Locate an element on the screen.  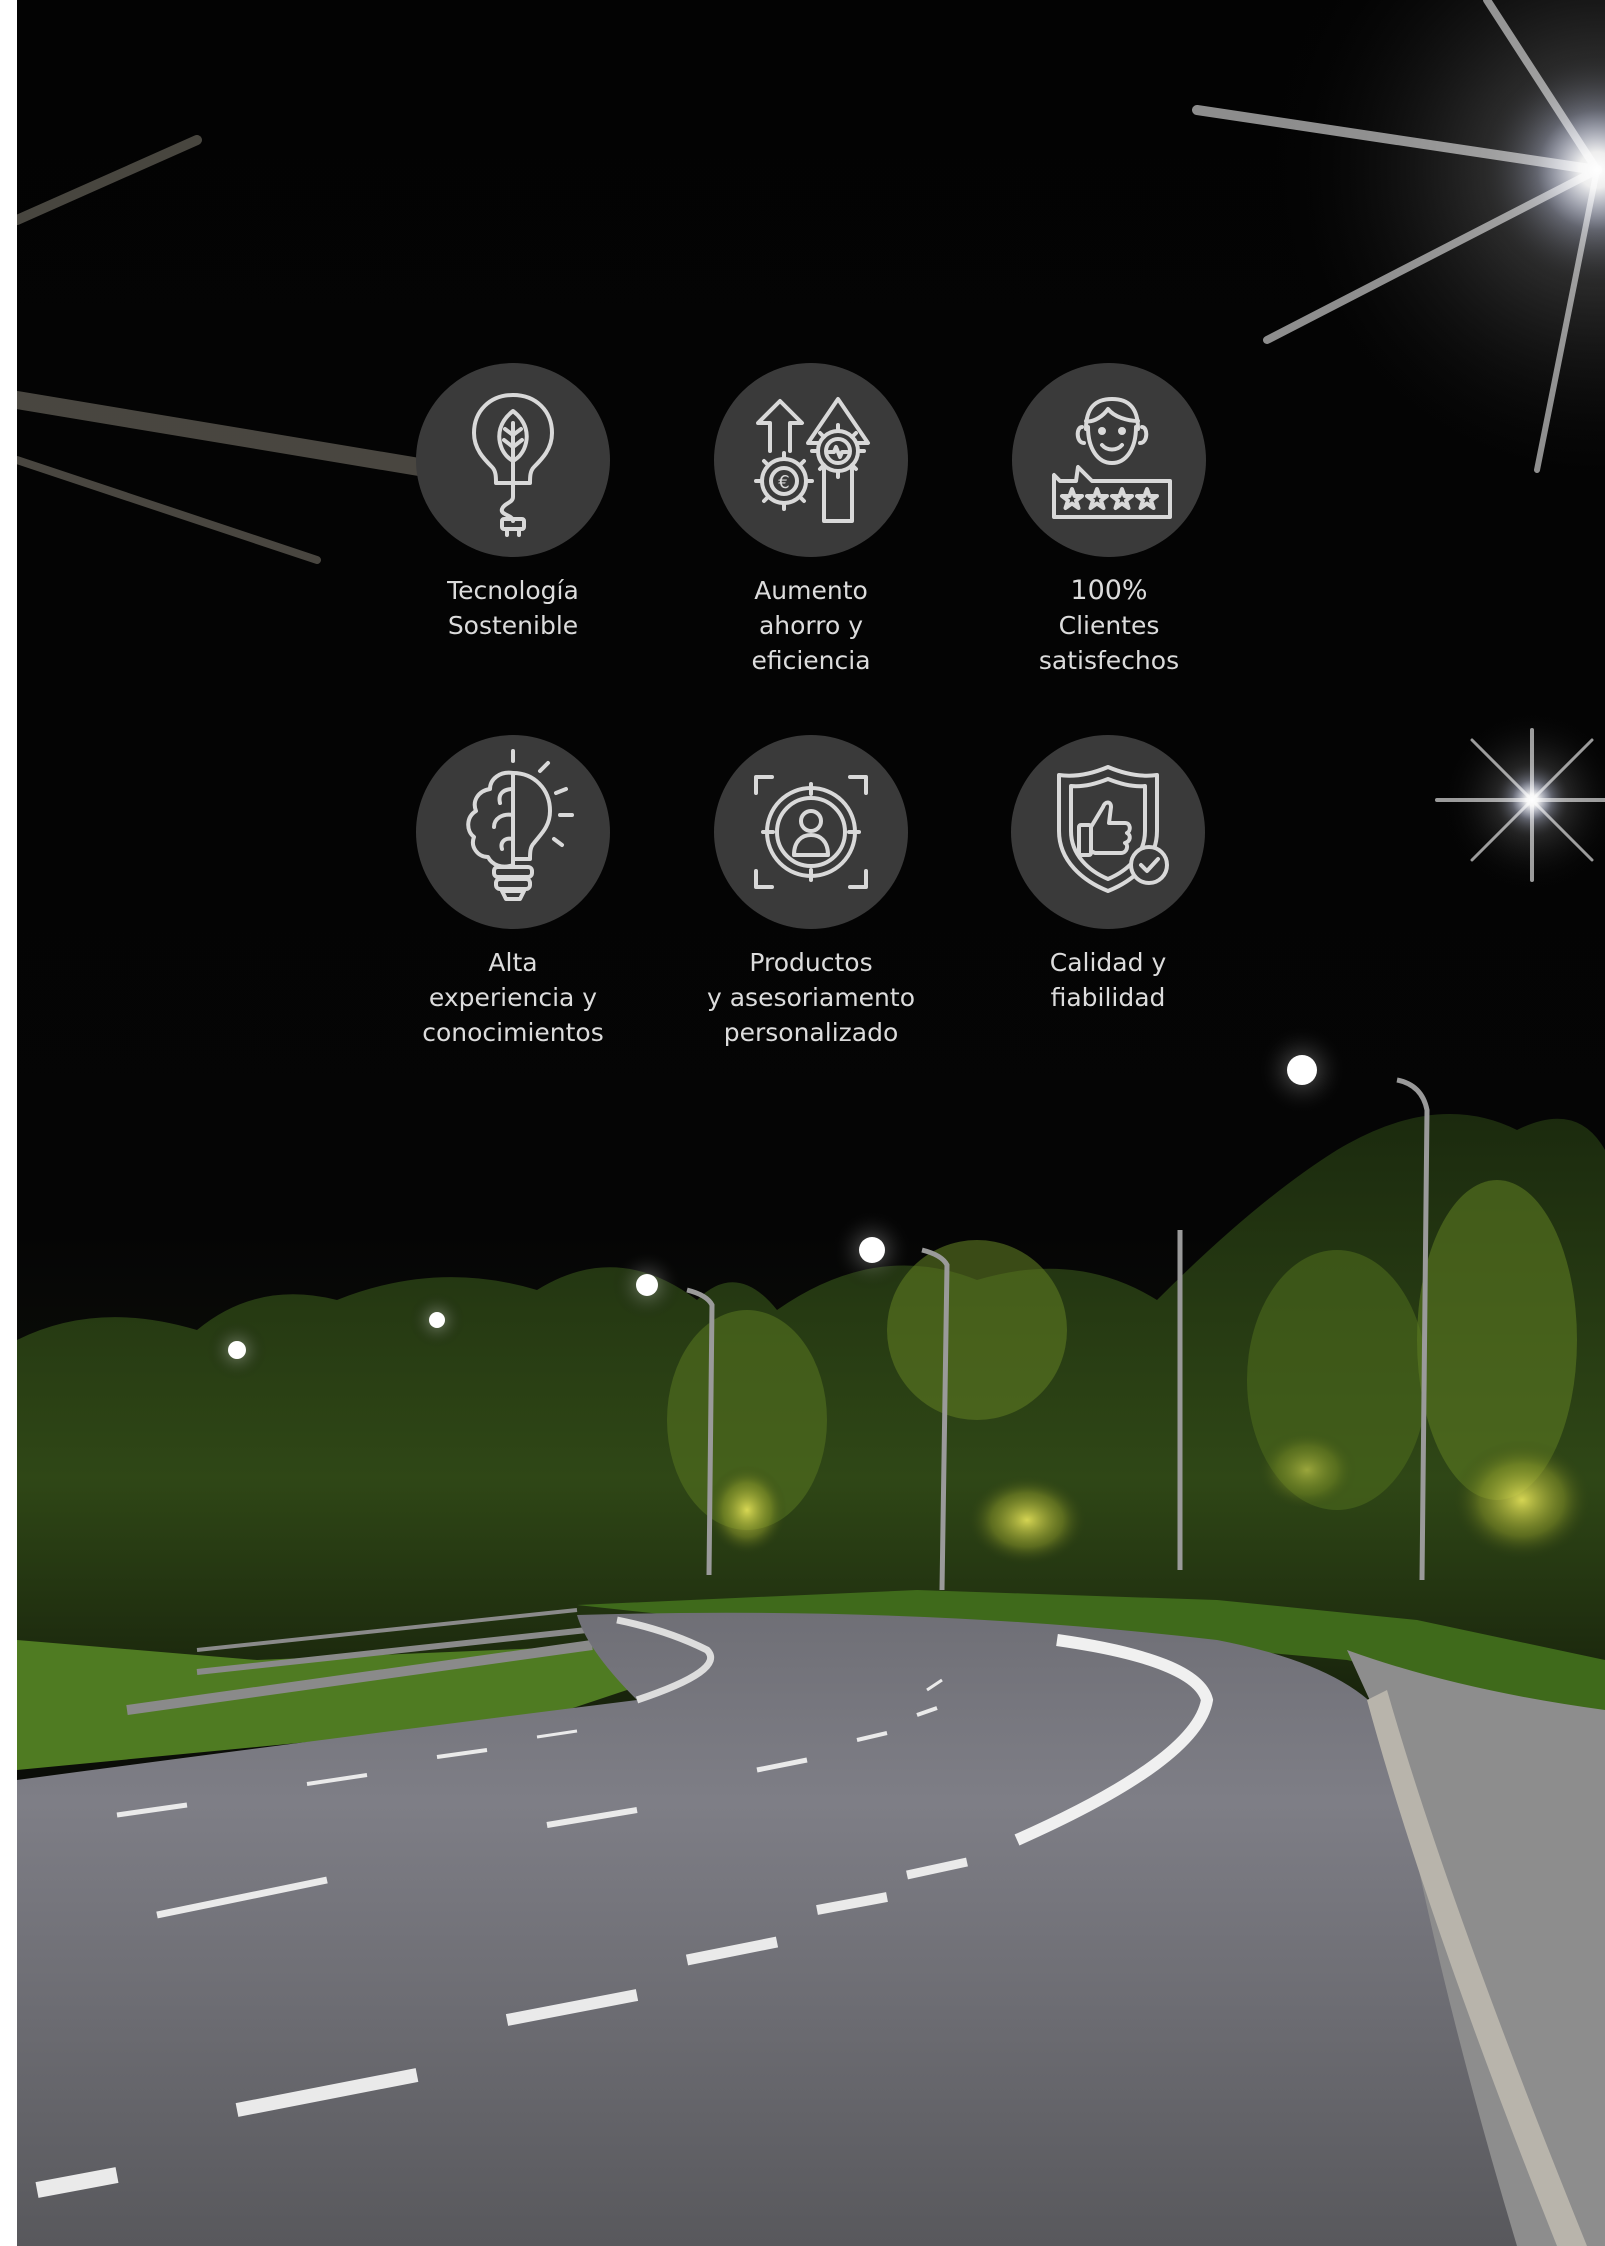
customer-rating-icon is located at coordinates (1112, 458).